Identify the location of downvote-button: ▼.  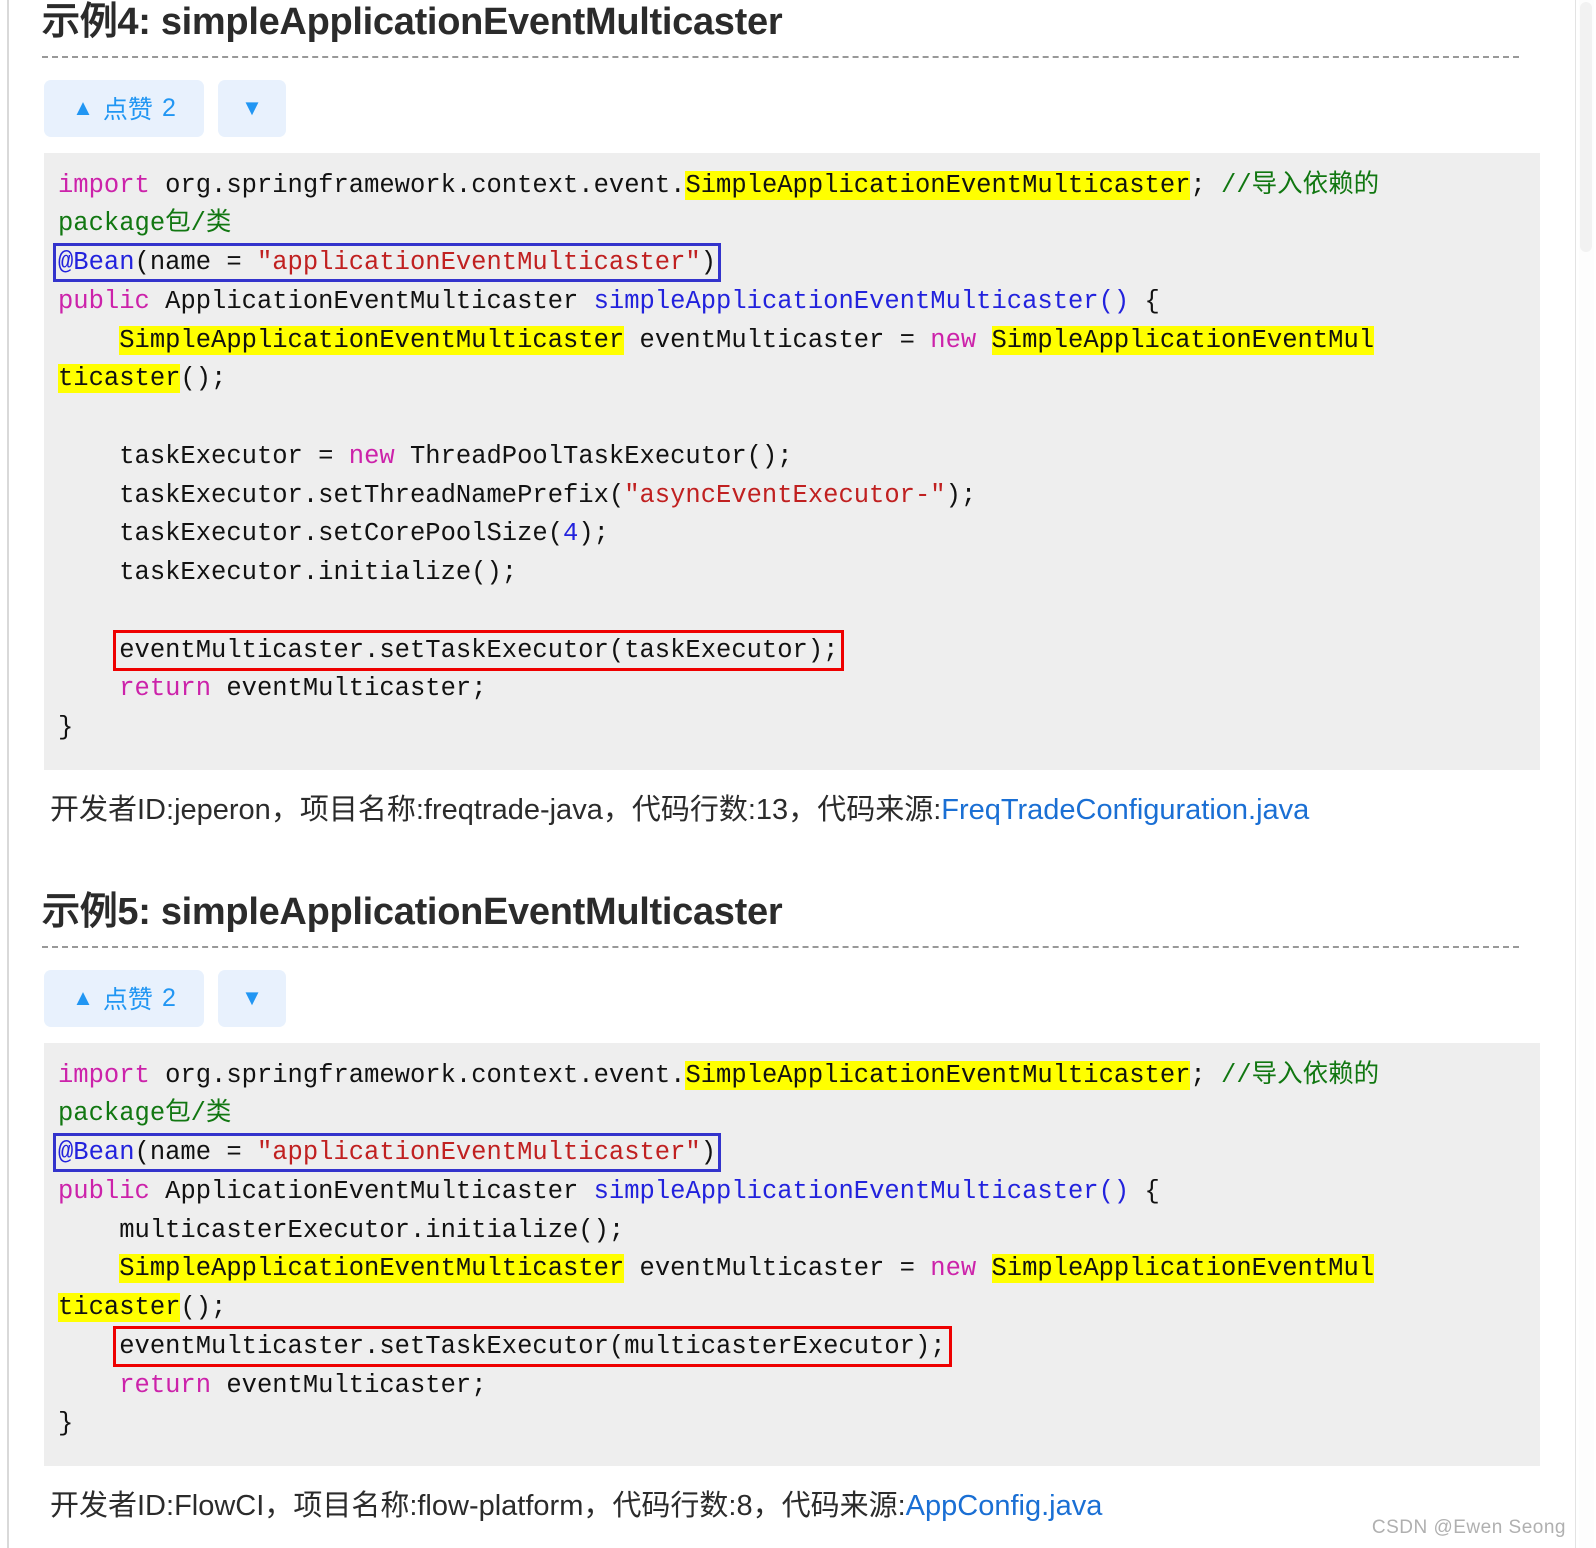
(252, 108).